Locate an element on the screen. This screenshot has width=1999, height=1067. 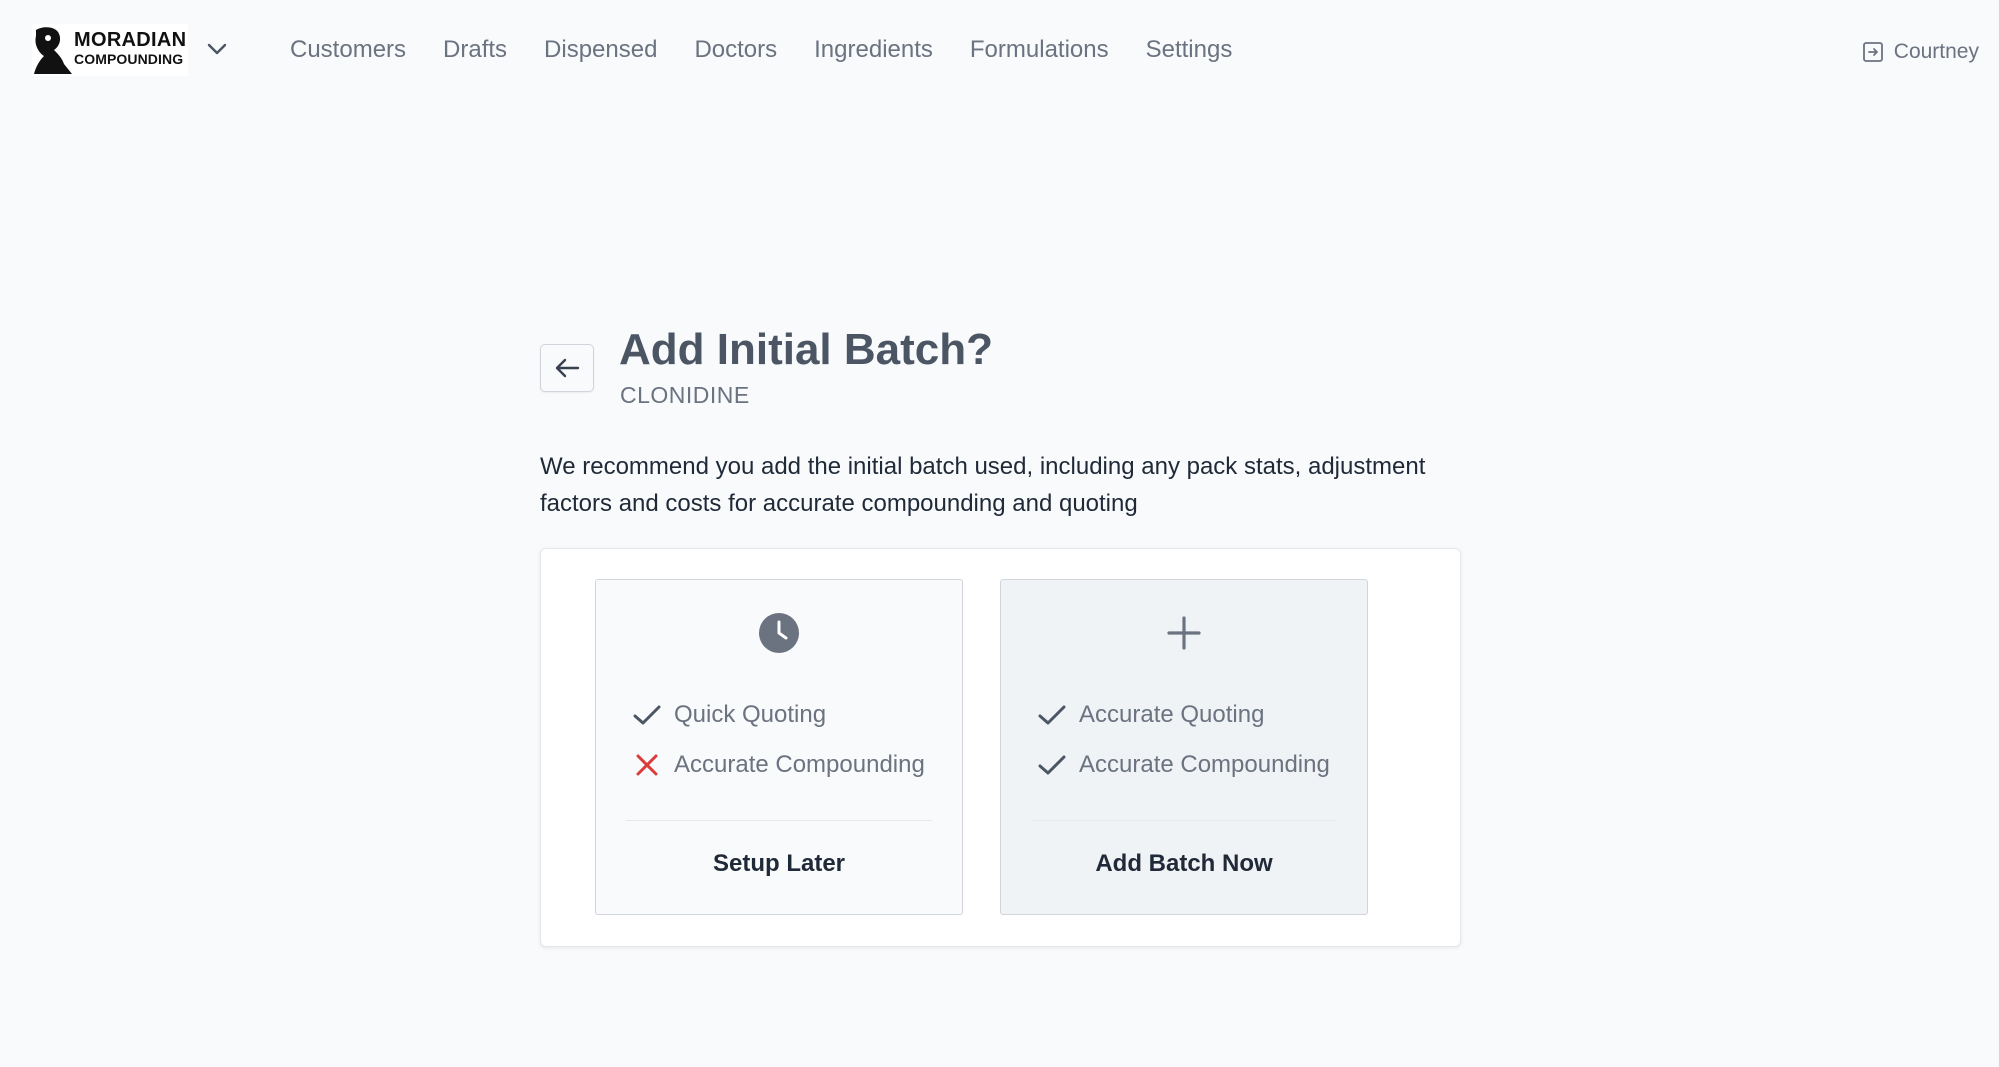
feature-label: Quick Quoting is located at coordinates (750, 714).